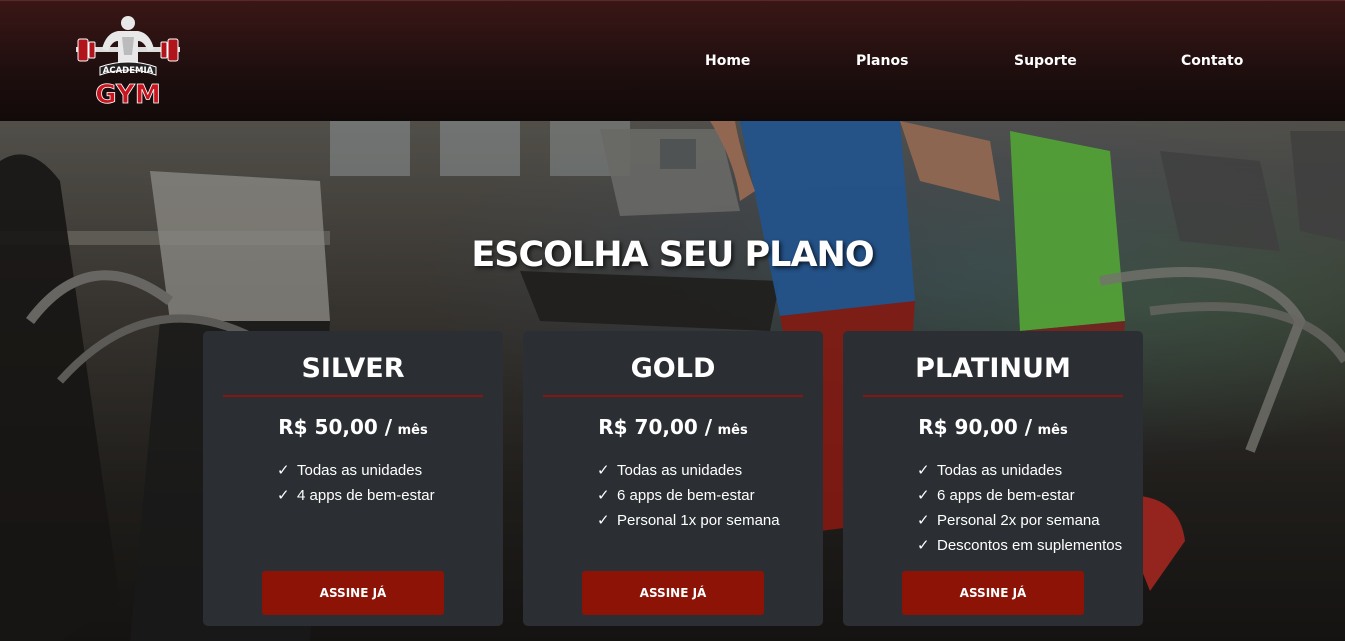 The image size is (1345, 641). I want to click on plan-name: SILVER, so click(353, 368).